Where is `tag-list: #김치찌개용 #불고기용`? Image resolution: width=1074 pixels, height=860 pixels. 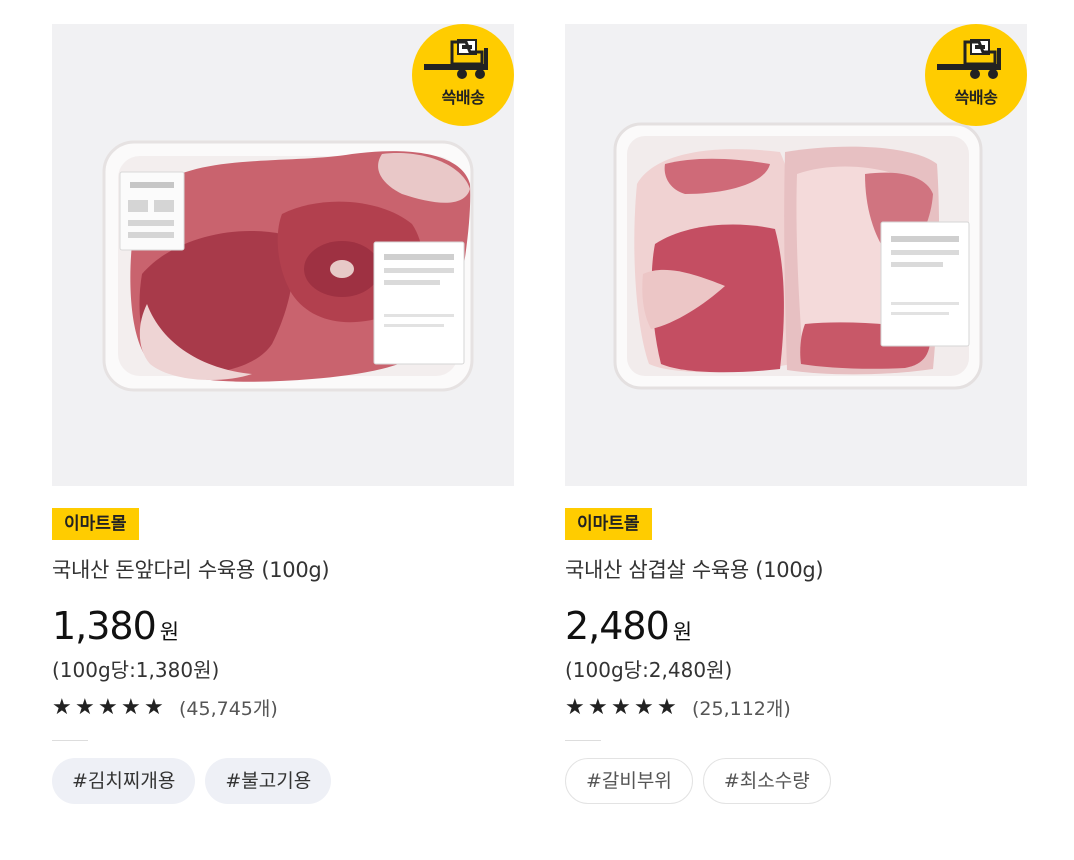 tag-list: #김치찌개용 #불고기용 is located at coordinates (192, 781).